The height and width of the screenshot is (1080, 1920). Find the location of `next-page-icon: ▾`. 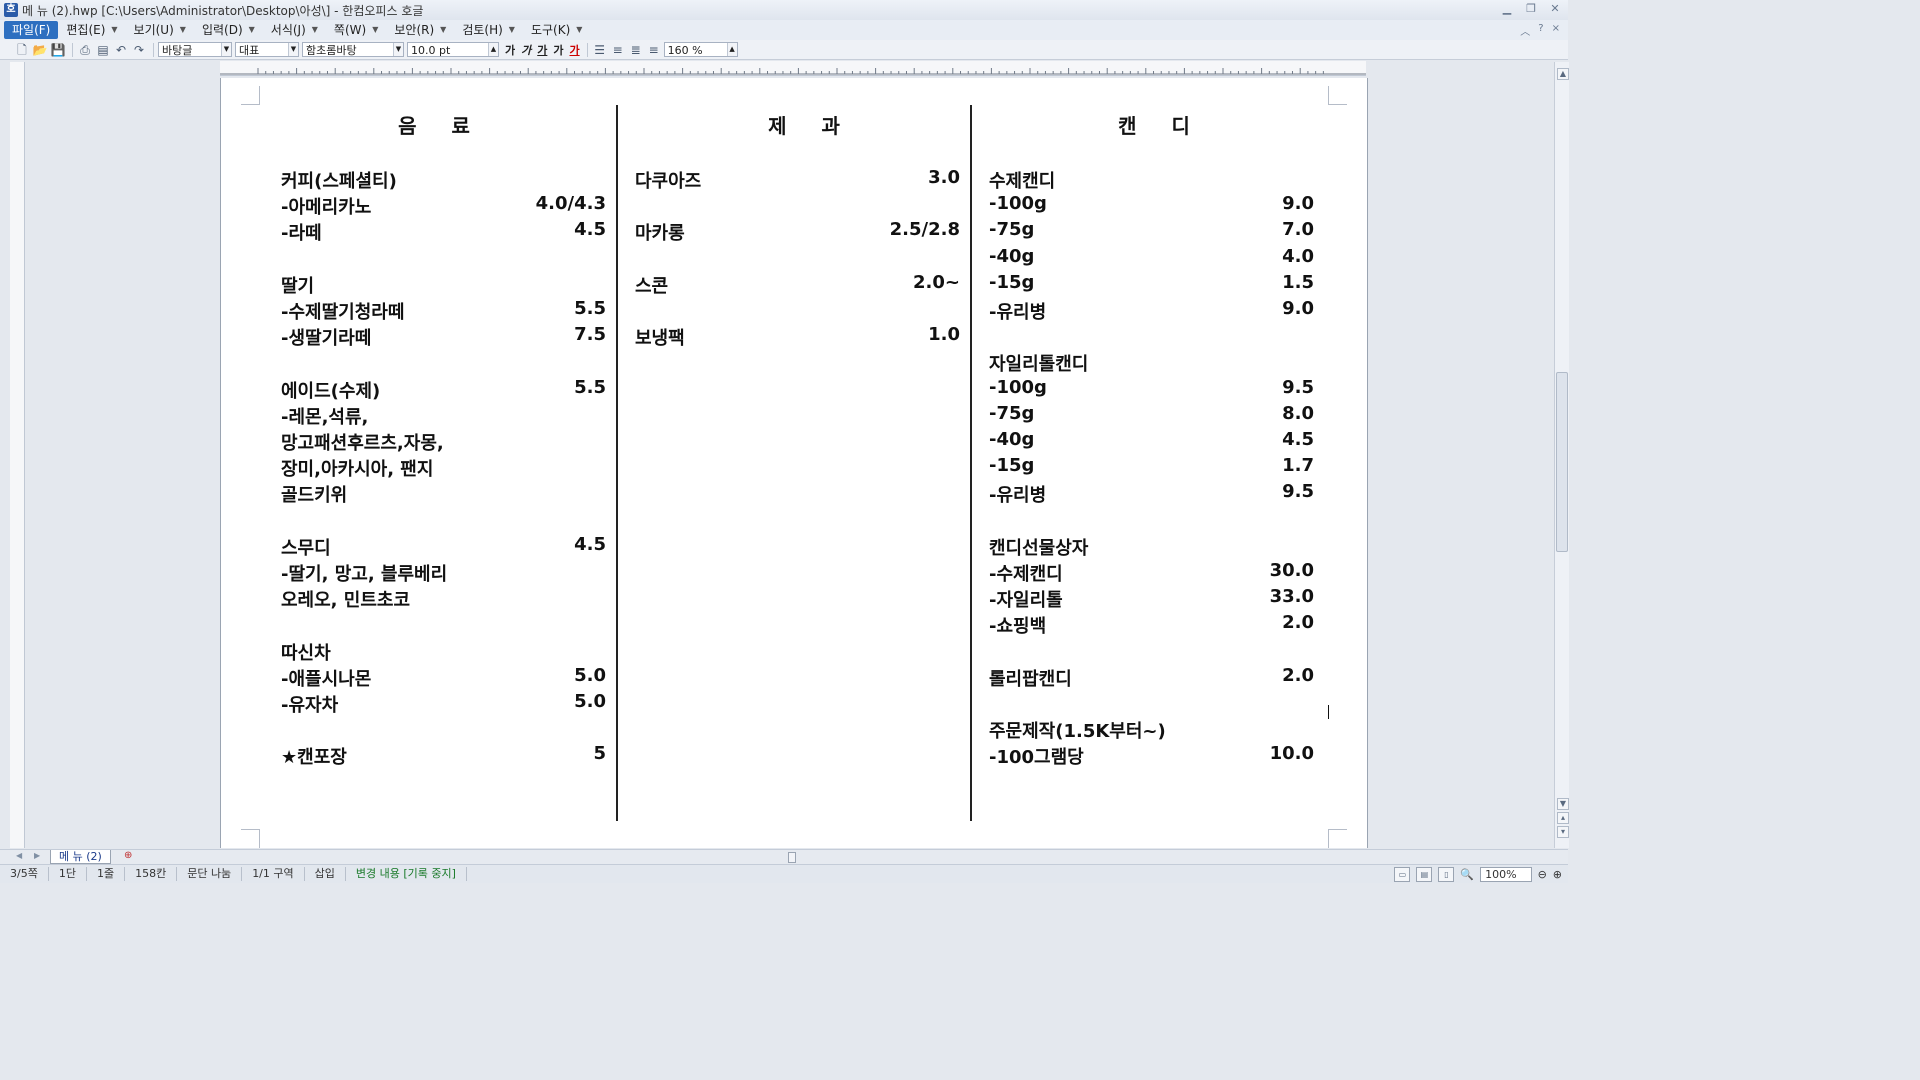

next-page-icon: ▾ is located at coordinates (1563, 832).